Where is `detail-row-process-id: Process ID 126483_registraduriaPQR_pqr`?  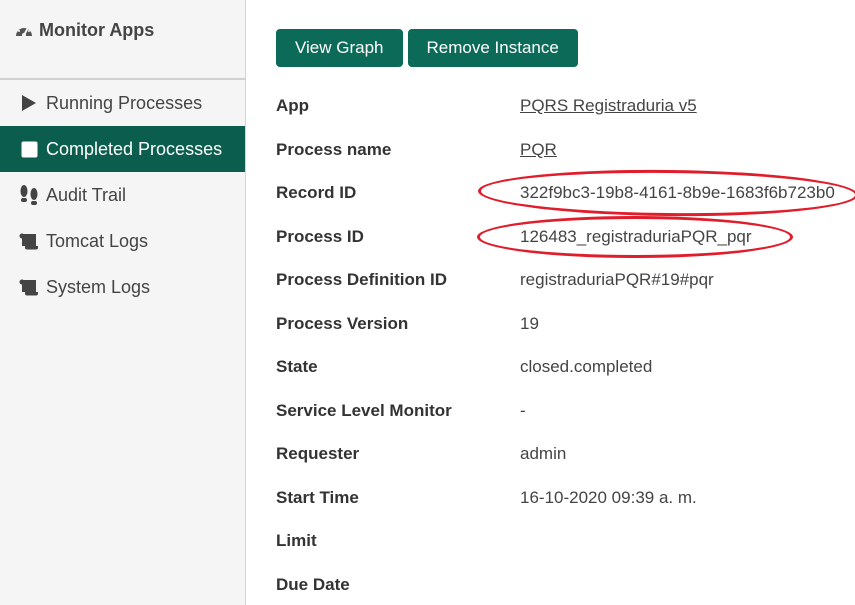
detail-row-process-id: Process ID 126483_registraduriaPQR_pqr is located at coordinates (514, 237).